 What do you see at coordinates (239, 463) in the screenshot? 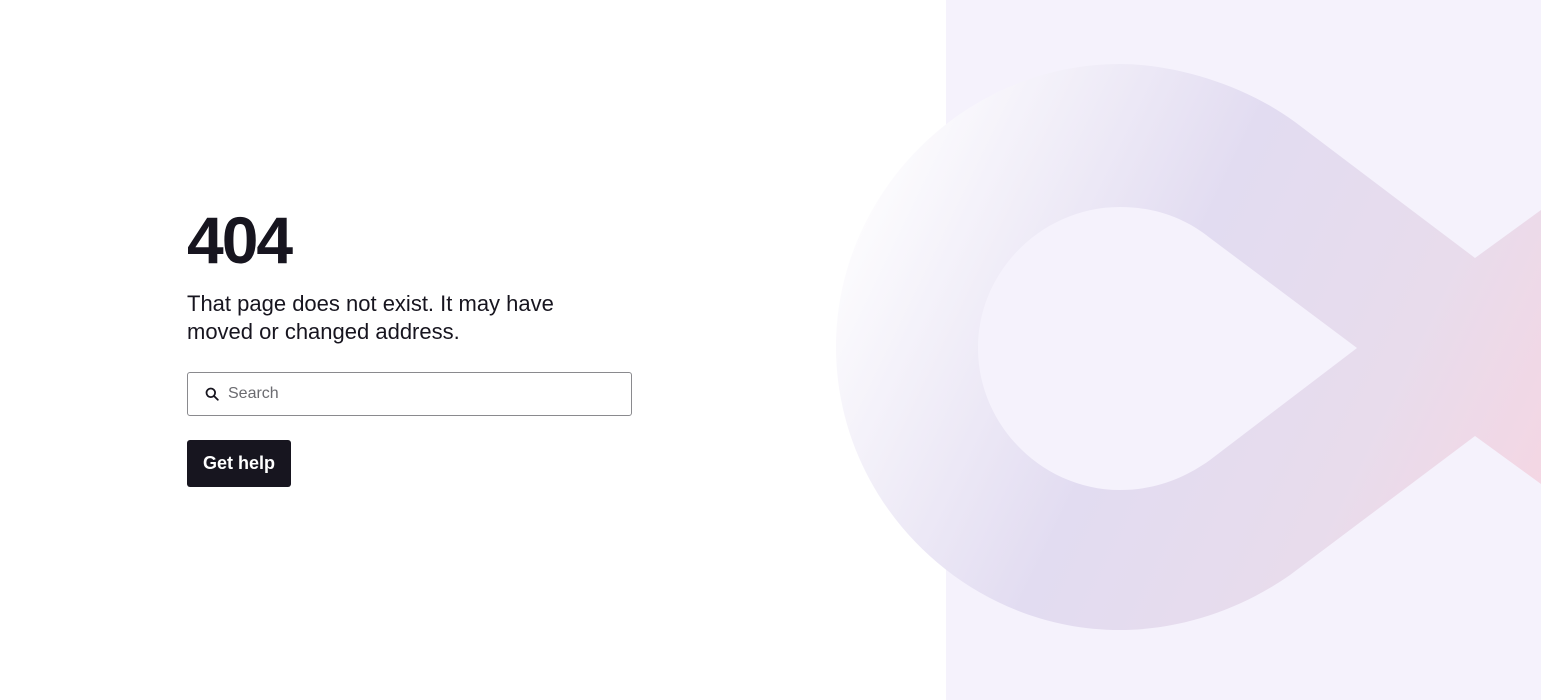
I see `get-help-button: Get help` at bounding box center [239, 463].